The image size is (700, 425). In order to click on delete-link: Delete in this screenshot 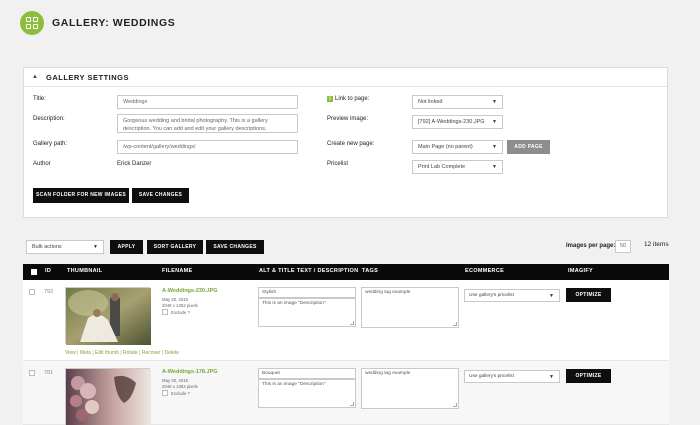, I will do `click(172, 353)`.